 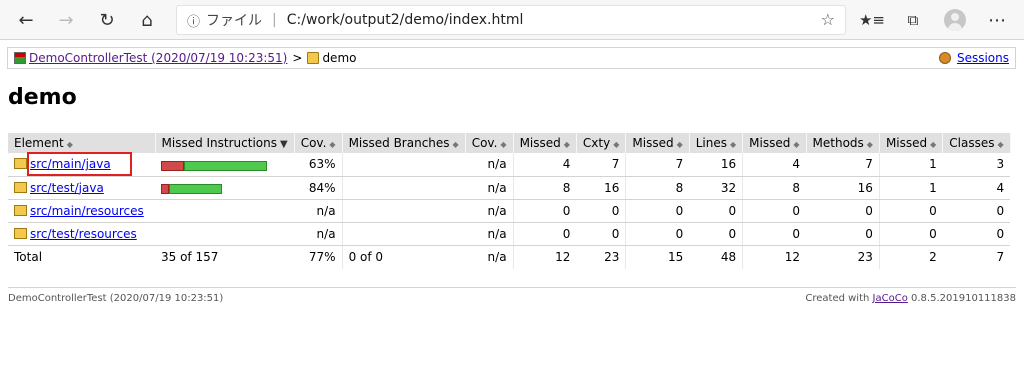 I want to click on back-icon: ←, so click(x=26, y=20).